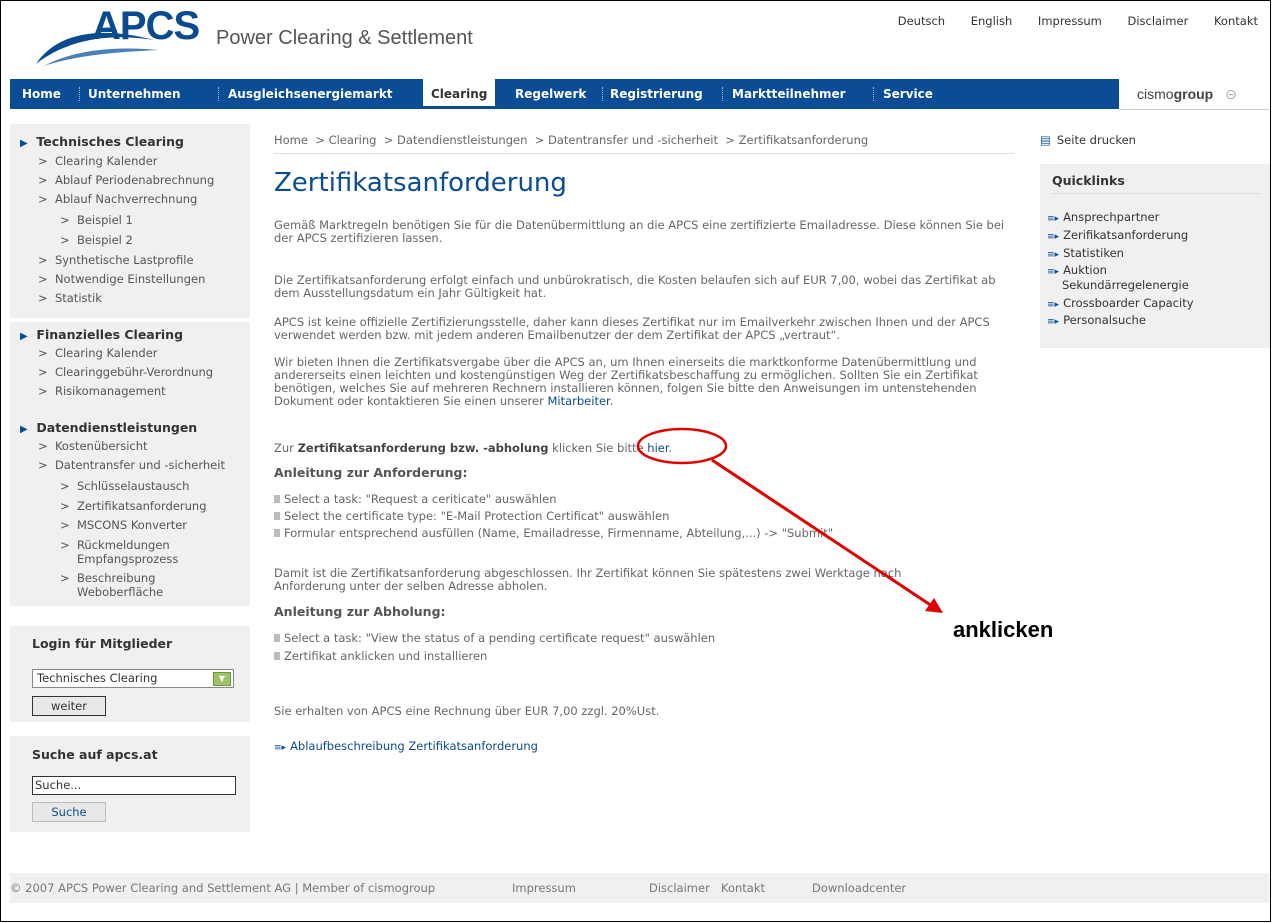 The width and height of the screenshot is (1272, 923). I want to click on quicklink-item: ≡▸ Crossboarder Capacity, so click(1120, 303).